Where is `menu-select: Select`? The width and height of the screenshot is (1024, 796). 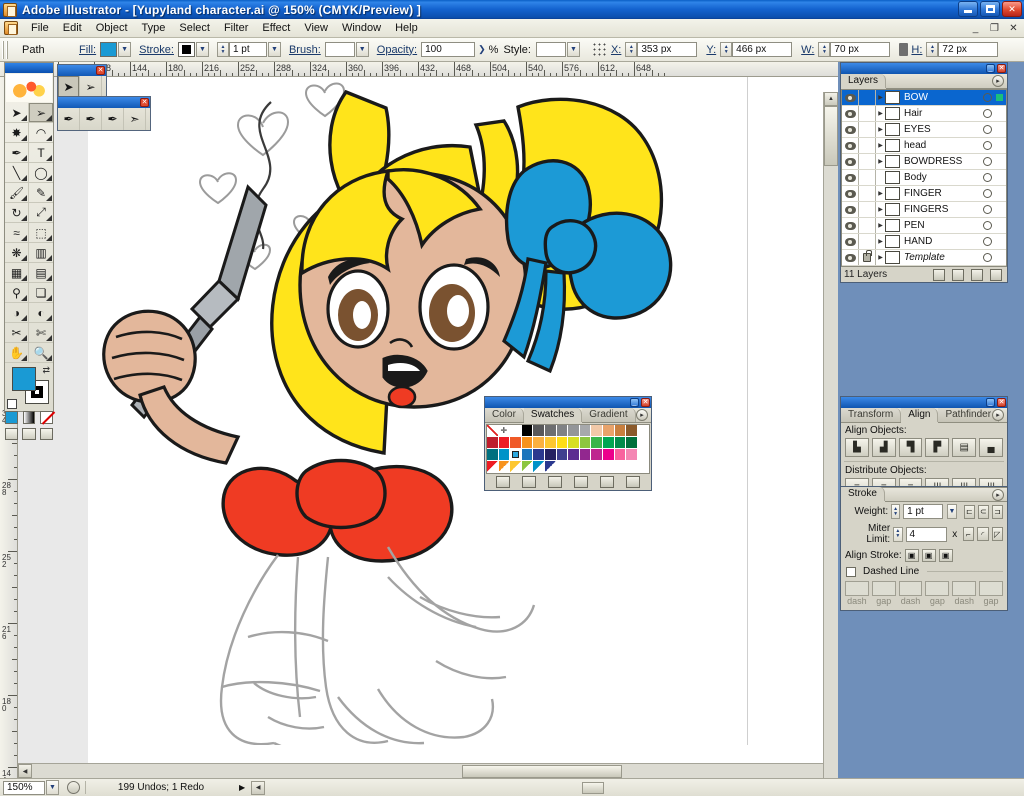
menu-select: Select is located at coordinates (194, 28).